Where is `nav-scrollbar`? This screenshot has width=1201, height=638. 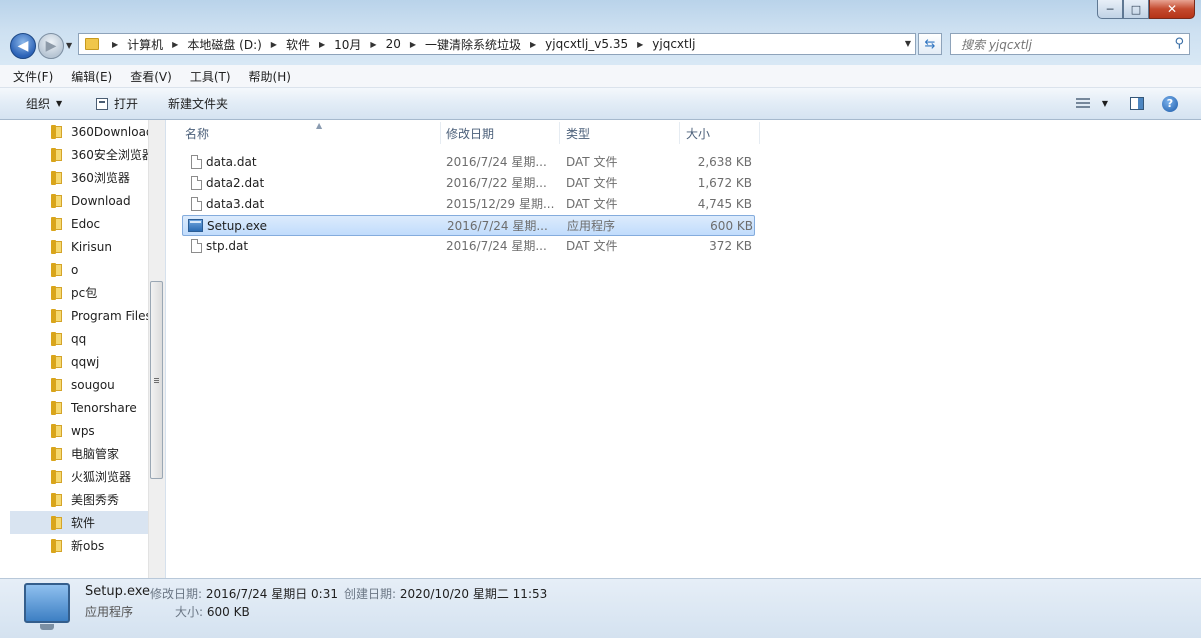
nav-scrollbar is located at coordinates (156, 349).